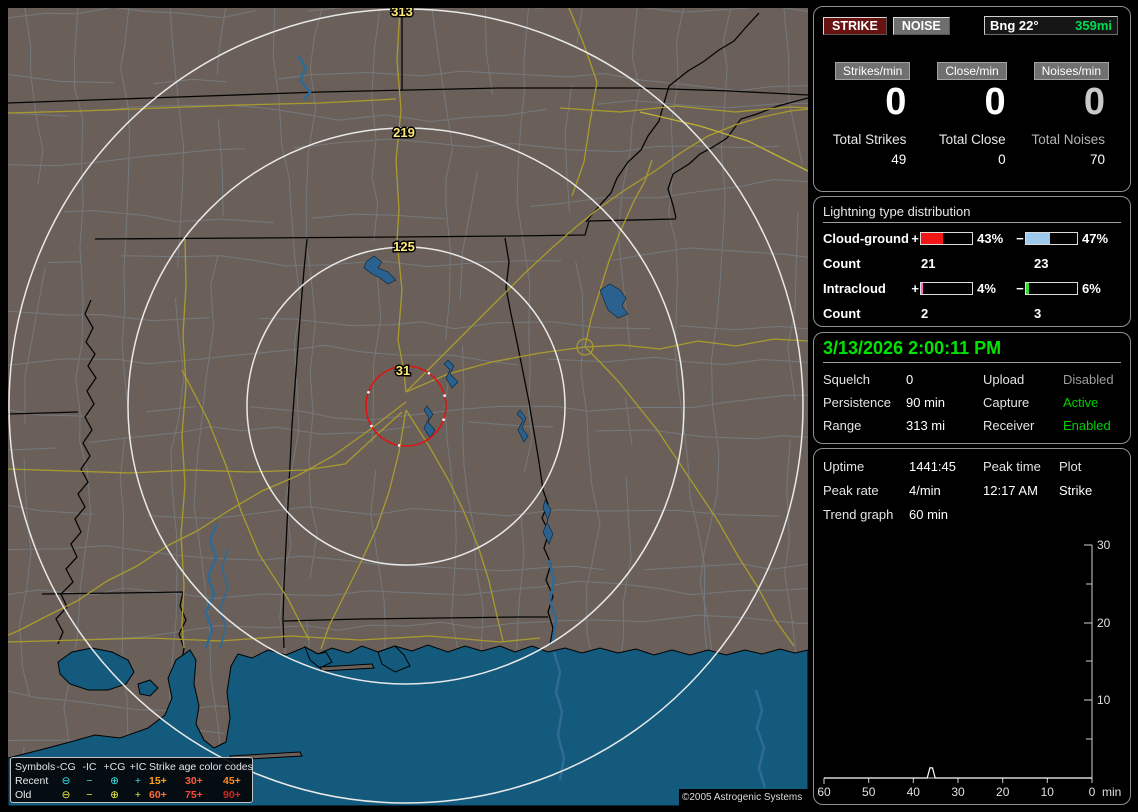  What do you see at coordinates (1081, 402) in the screenshot?
I see `capture-value: Active` at bounding box center [1081, 402].